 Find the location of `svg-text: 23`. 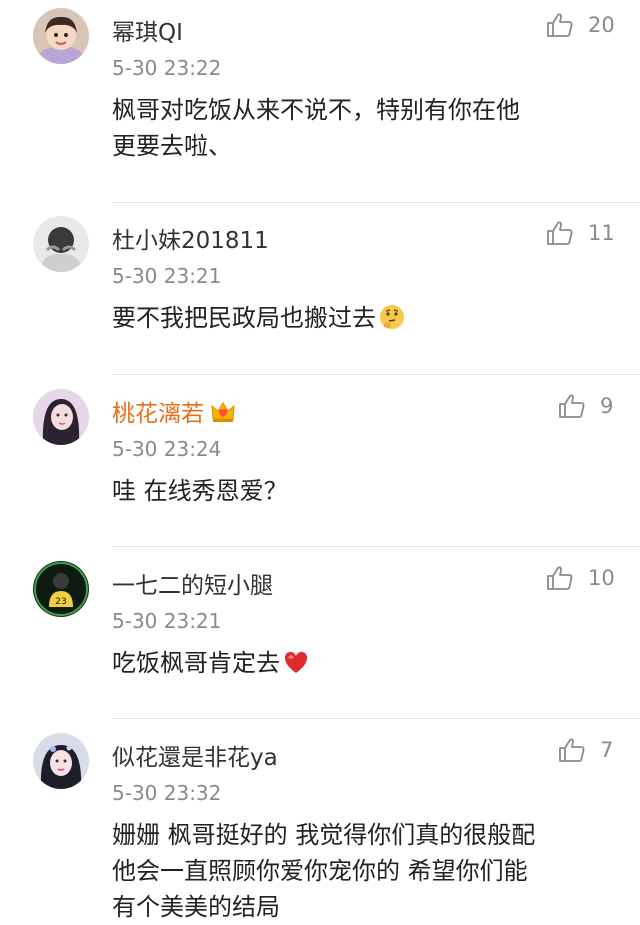

svg-text: 23 is located at coordinates (60, 602).